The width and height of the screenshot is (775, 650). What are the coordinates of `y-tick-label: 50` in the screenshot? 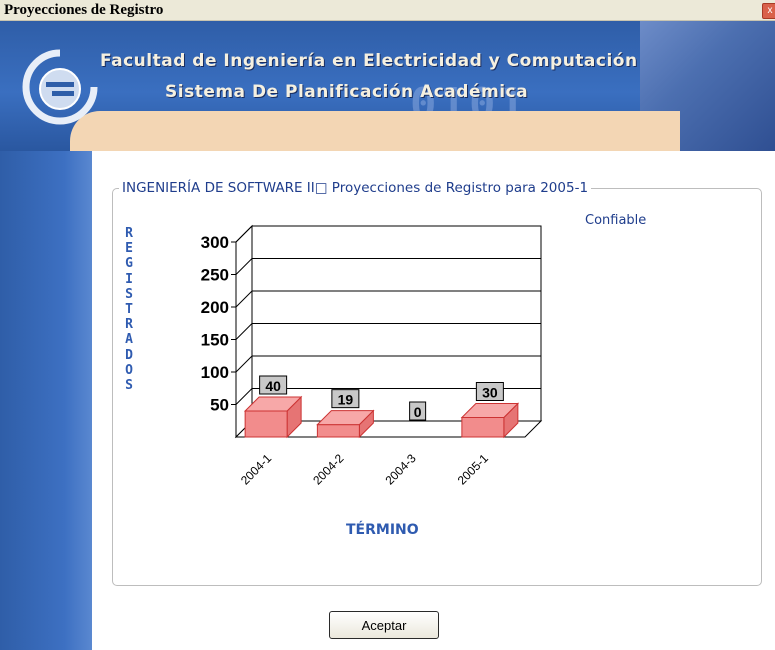 It's located at (219, 405).